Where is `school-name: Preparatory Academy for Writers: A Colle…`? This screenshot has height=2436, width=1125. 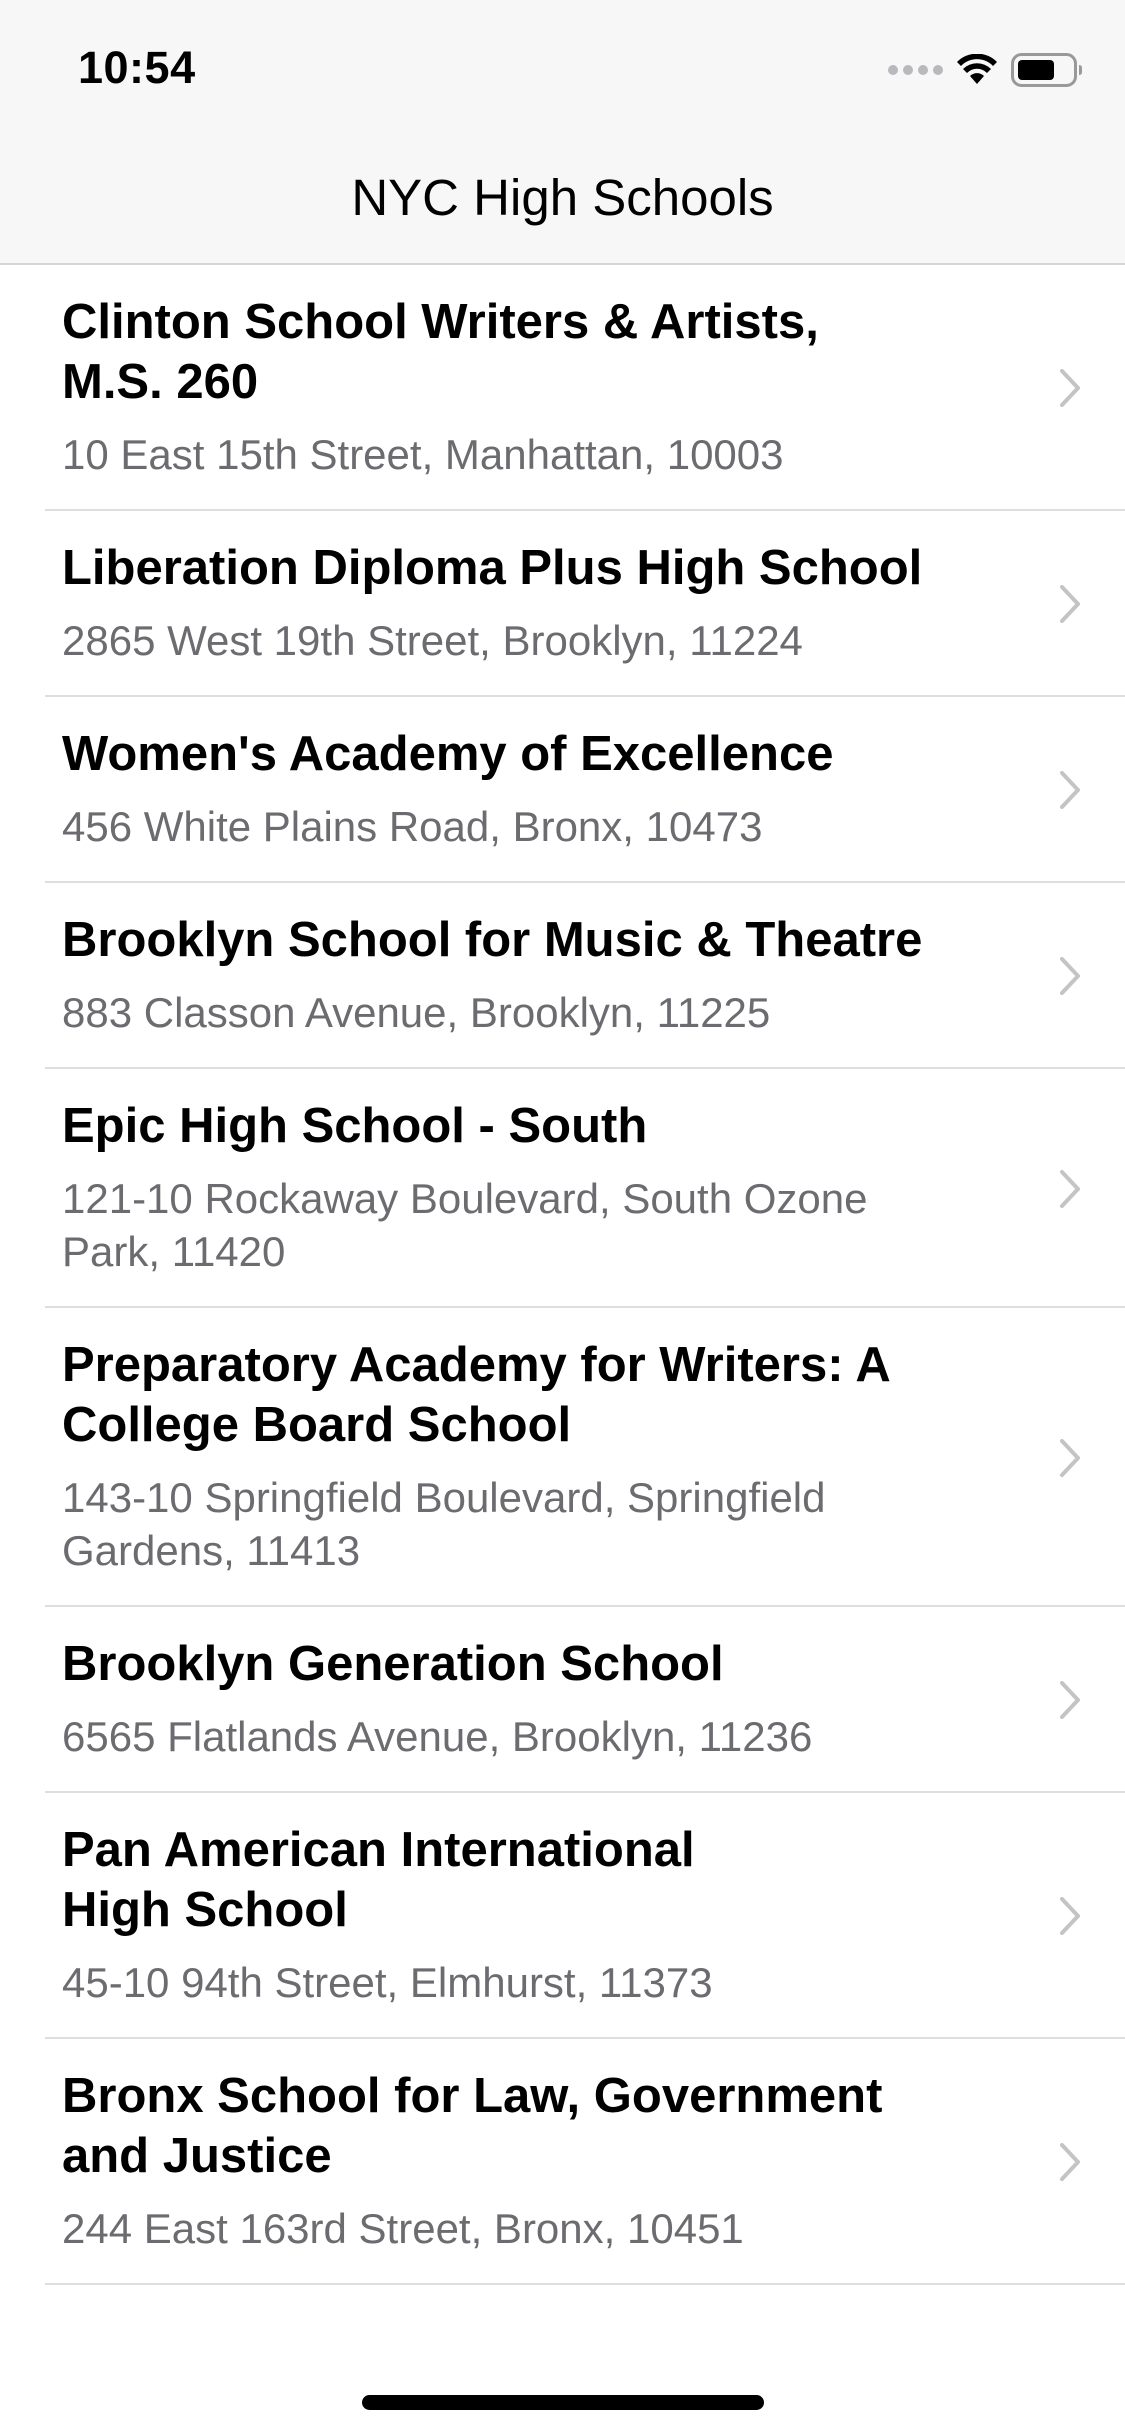
school-name: Preparatory Academy for Writers: A Colle… is located at coordinates (476, 1395).